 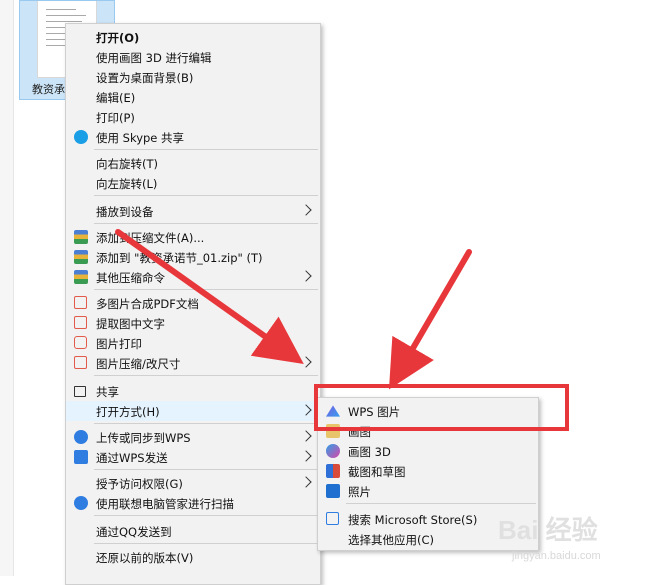 I want to click on watermark-url: jingyan.baidu.com, so click(x=556, y=556).